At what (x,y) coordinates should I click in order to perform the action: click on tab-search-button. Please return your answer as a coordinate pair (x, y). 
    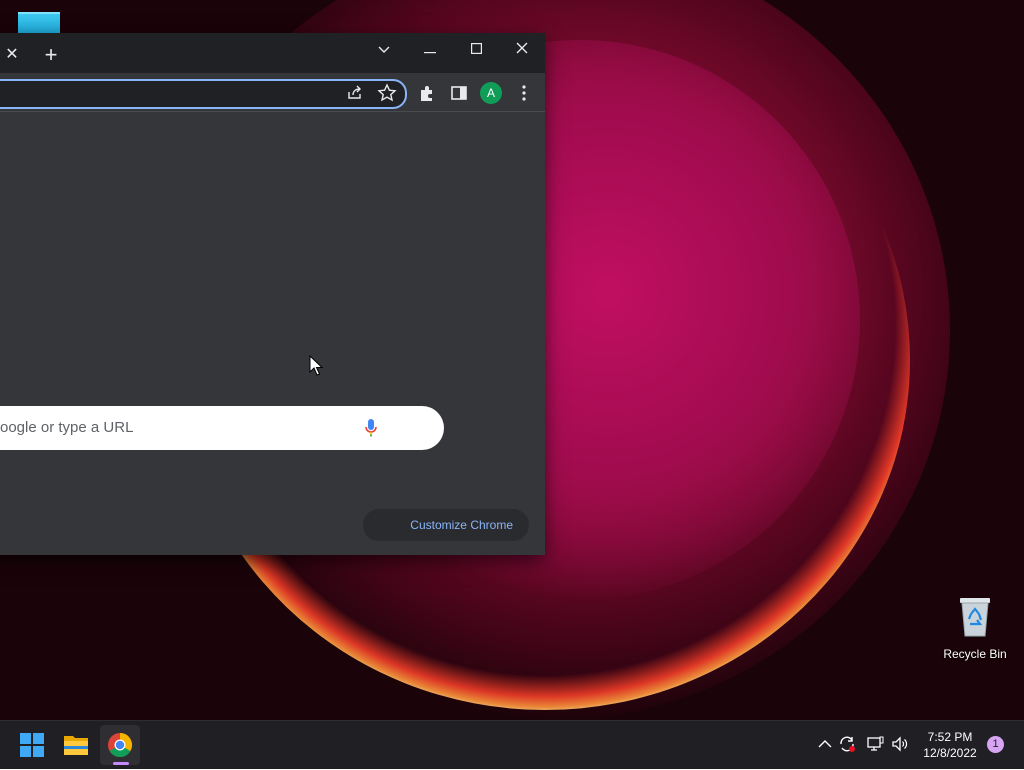
    Looking at the image, I should click on (384, 49).